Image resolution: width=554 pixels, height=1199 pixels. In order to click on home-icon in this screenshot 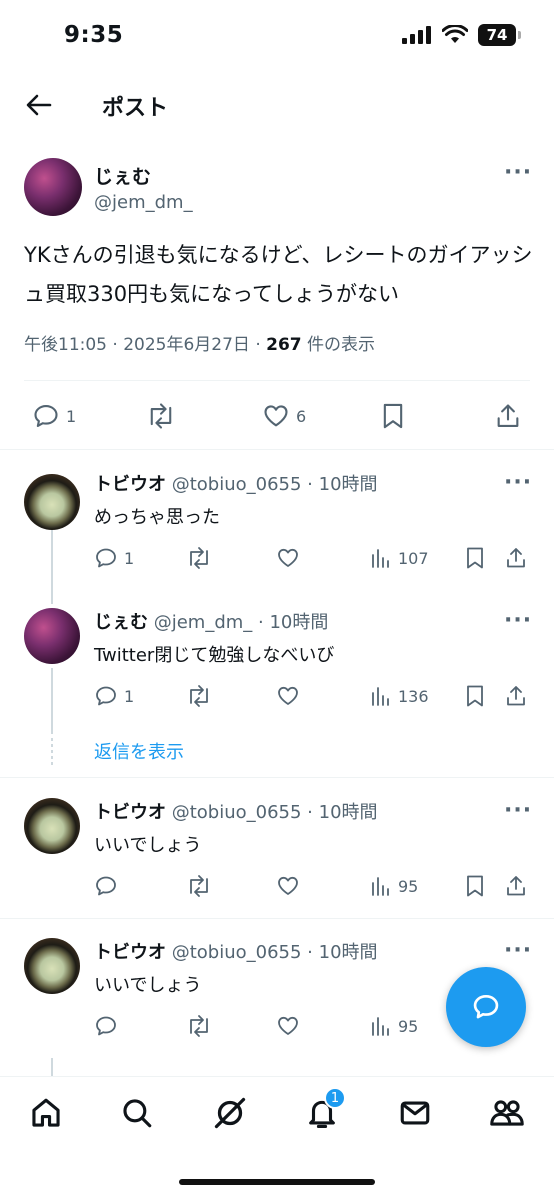, I will do `click(46, 1112)`.